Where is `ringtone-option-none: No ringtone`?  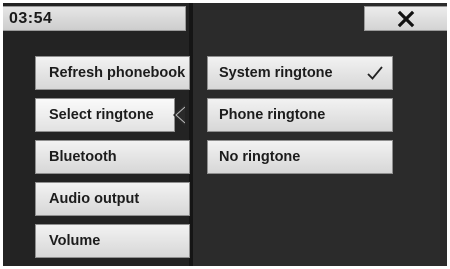
ringtone-option-none: No ringtone is located at coordinates (300, 157).